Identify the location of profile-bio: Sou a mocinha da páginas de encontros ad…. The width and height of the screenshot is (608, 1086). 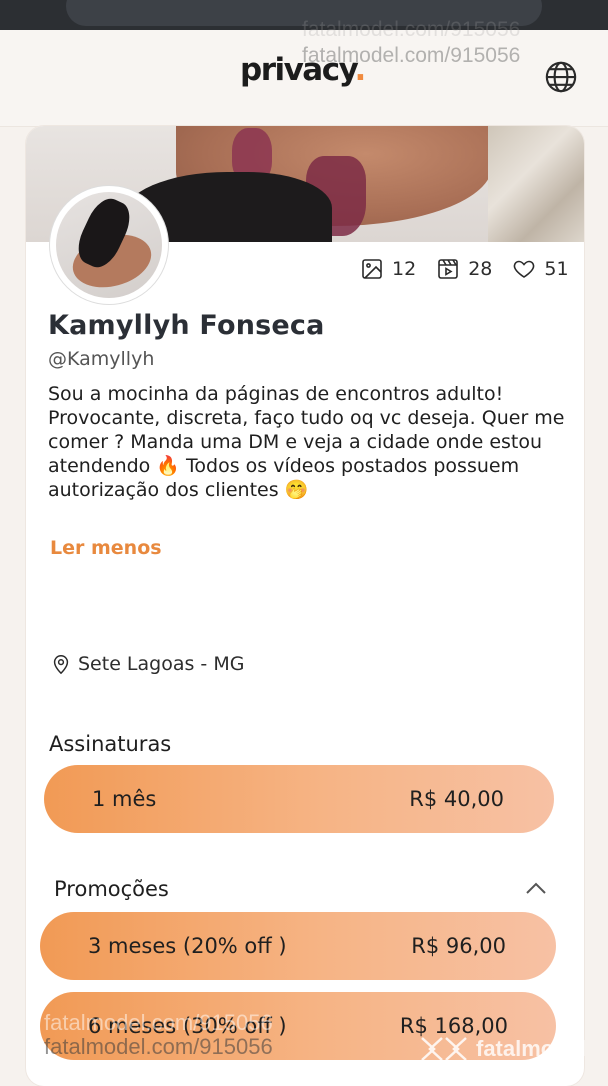
(306, 442).